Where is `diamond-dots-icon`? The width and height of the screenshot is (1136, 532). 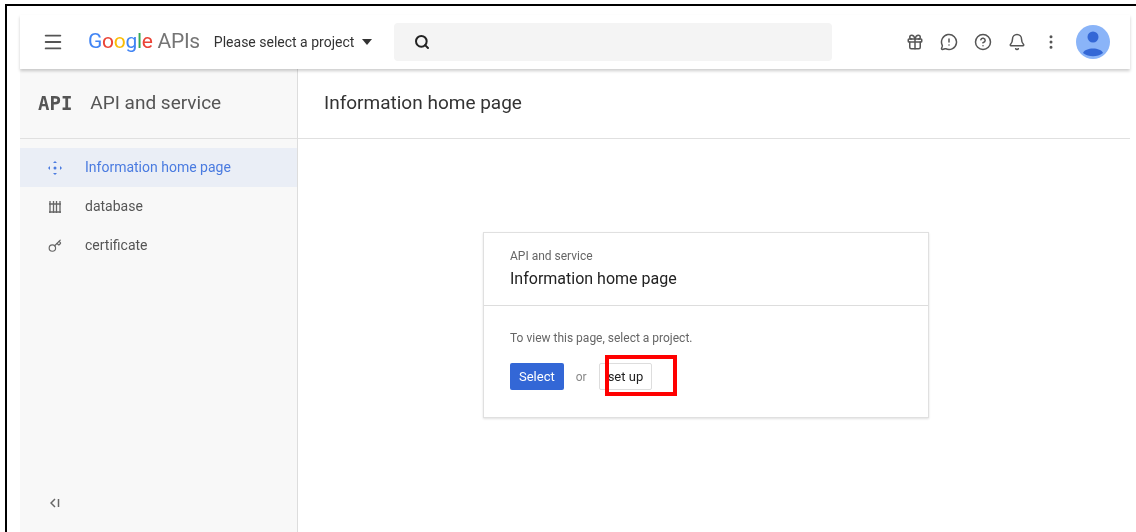
diamond-dots-icon is located at coordinates (55, 167).